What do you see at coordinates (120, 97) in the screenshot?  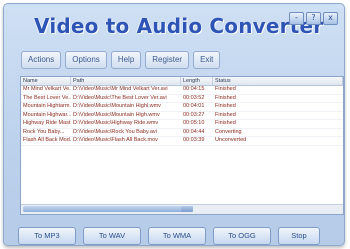 I see `cell-path: D:\Video\Music\The Best Lover Ver.avi` at bounding box center [120, 97].